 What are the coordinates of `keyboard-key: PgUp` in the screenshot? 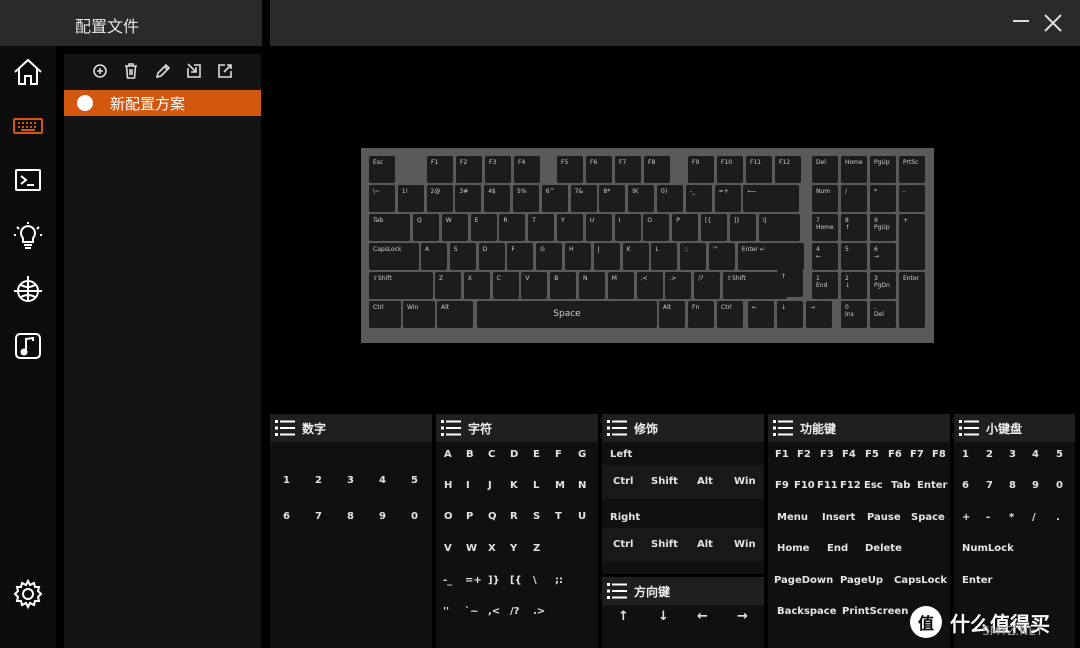 It's located at (883, 169).